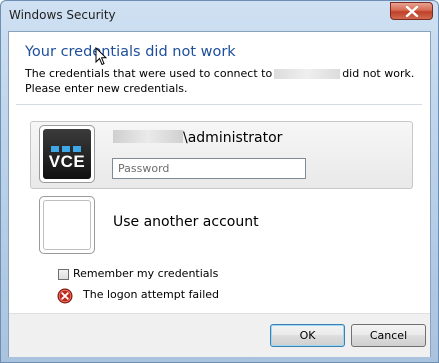 This screenshot has height=363, width=439. Describe the element at coordinates (219, 16) in the screenshot. I see `title-bar: Windows Security` at that location.